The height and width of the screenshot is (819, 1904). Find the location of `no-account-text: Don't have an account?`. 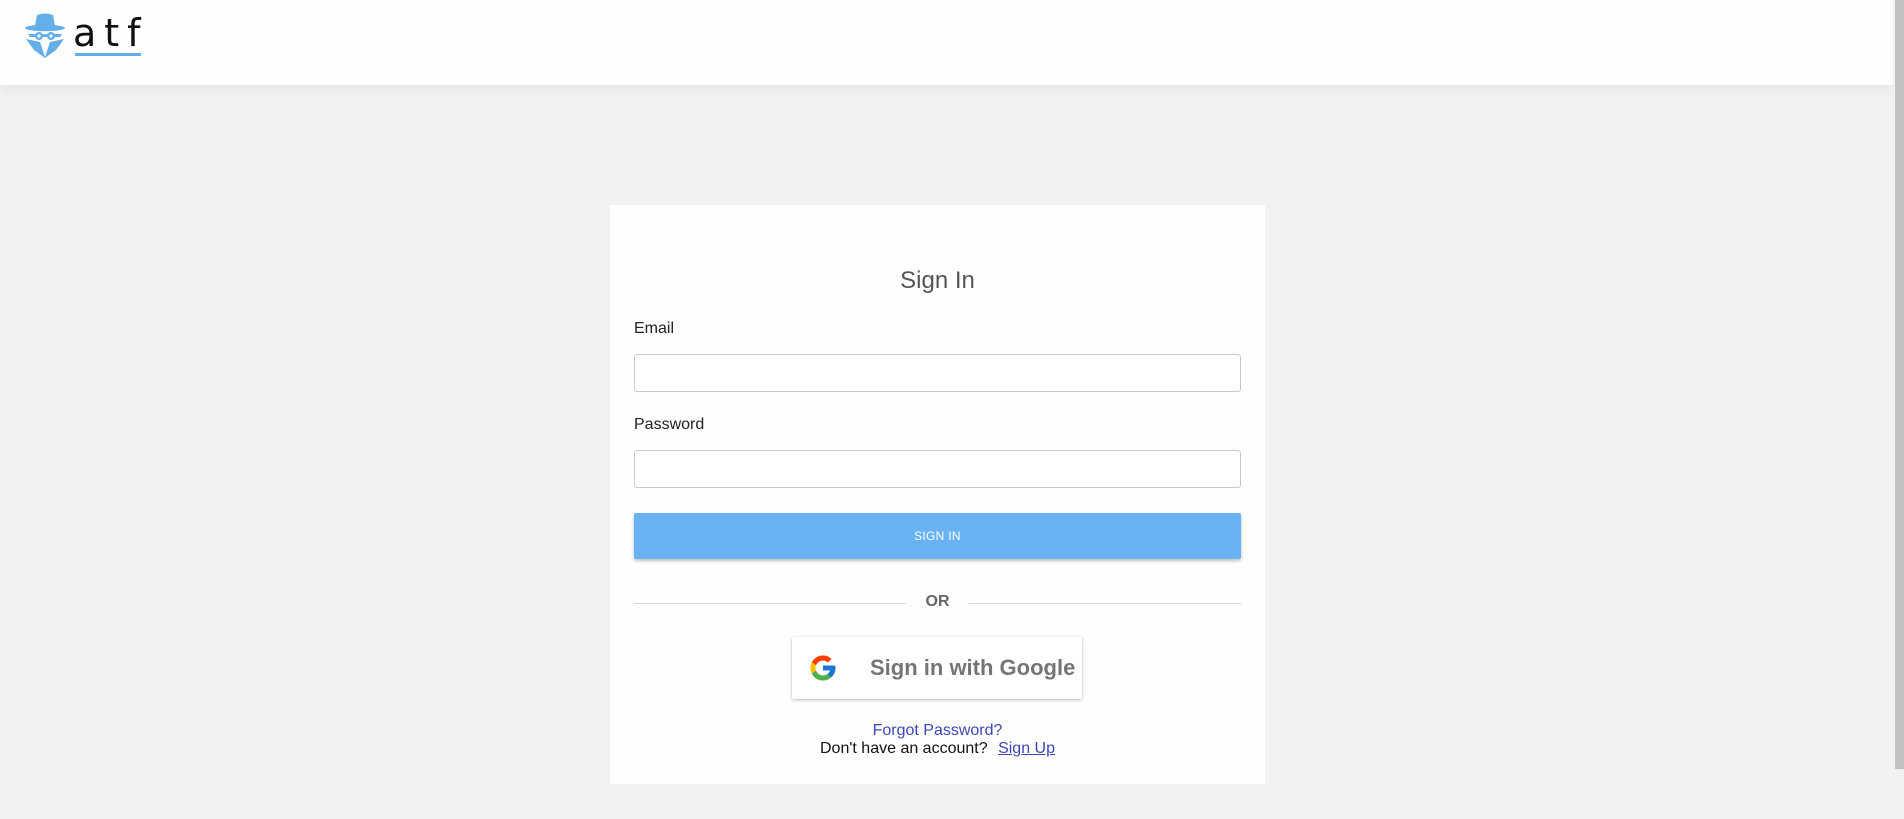

no-account-text: Don't have an account? is located at coordinates (904, 748).